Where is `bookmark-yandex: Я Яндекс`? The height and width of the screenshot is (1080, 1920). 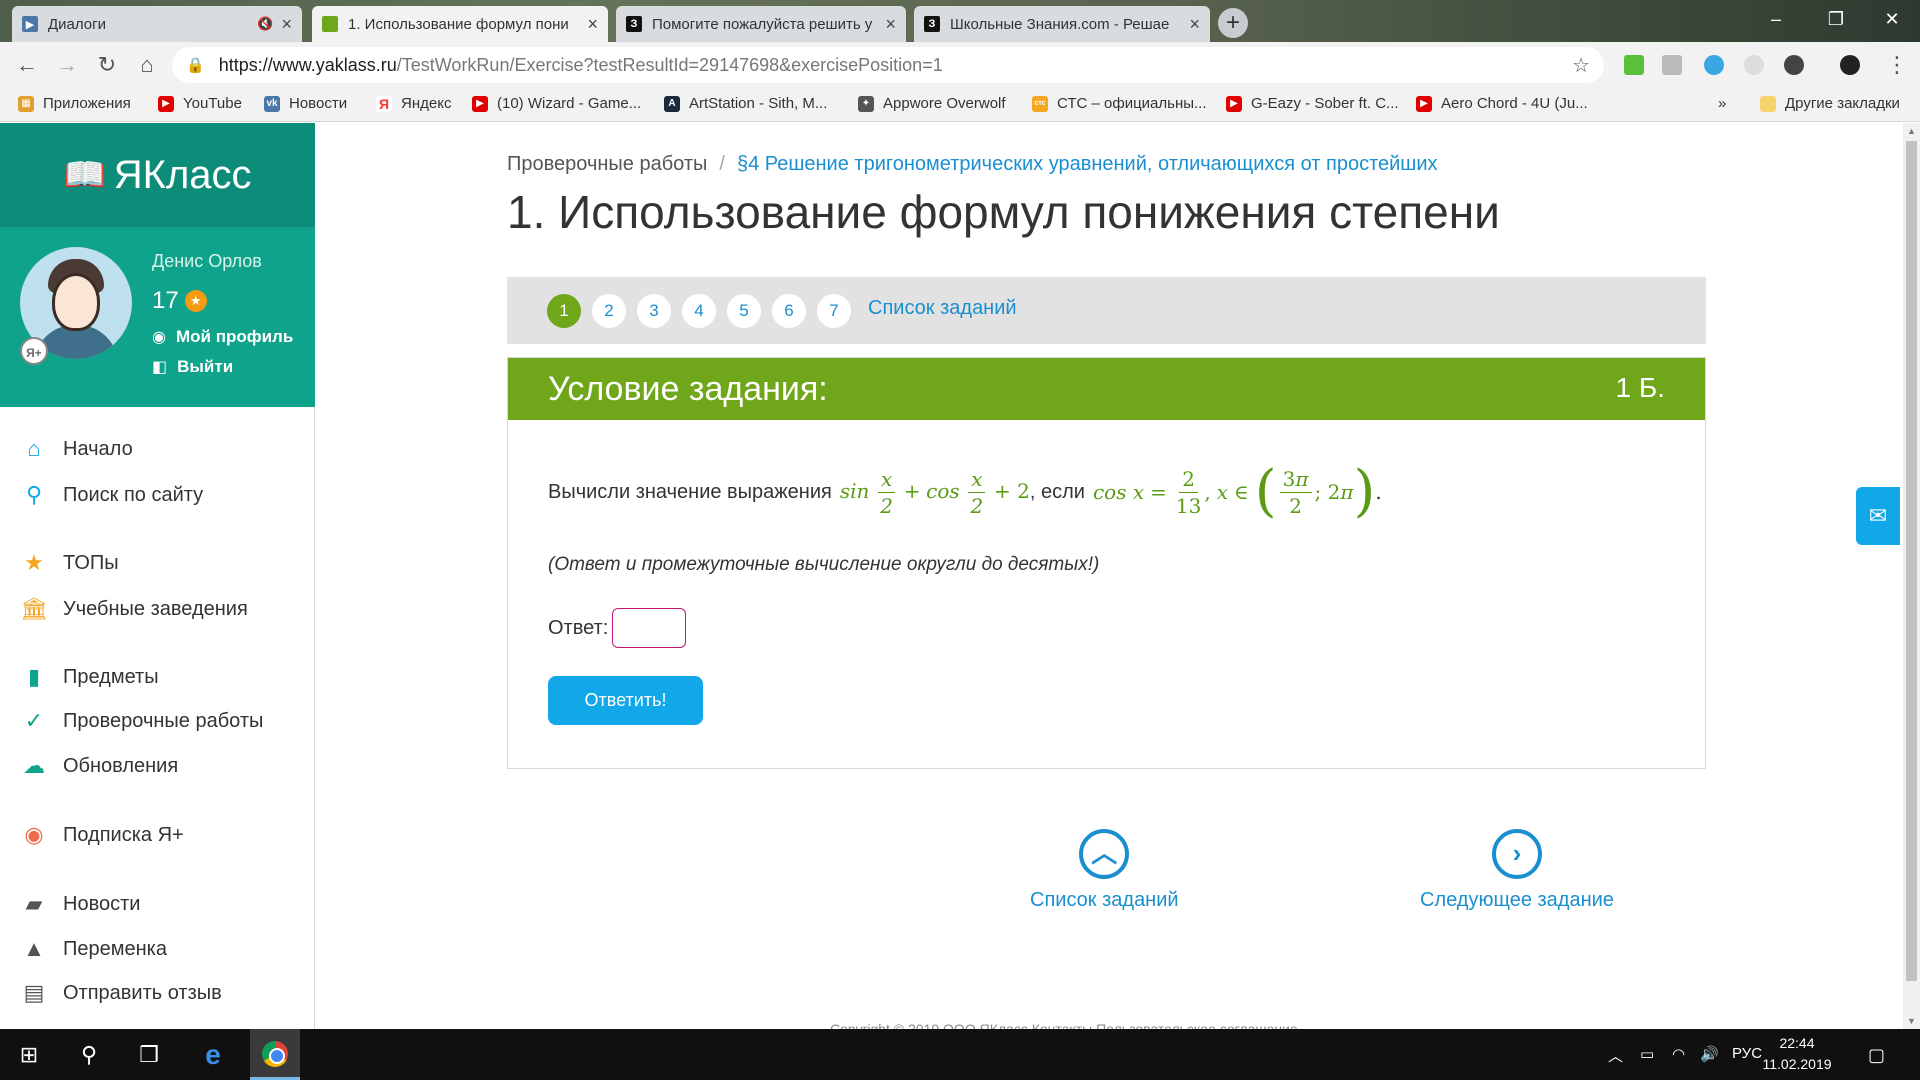
bookmark-yandex: Я Яндекс is located at coordinates (413, 103).